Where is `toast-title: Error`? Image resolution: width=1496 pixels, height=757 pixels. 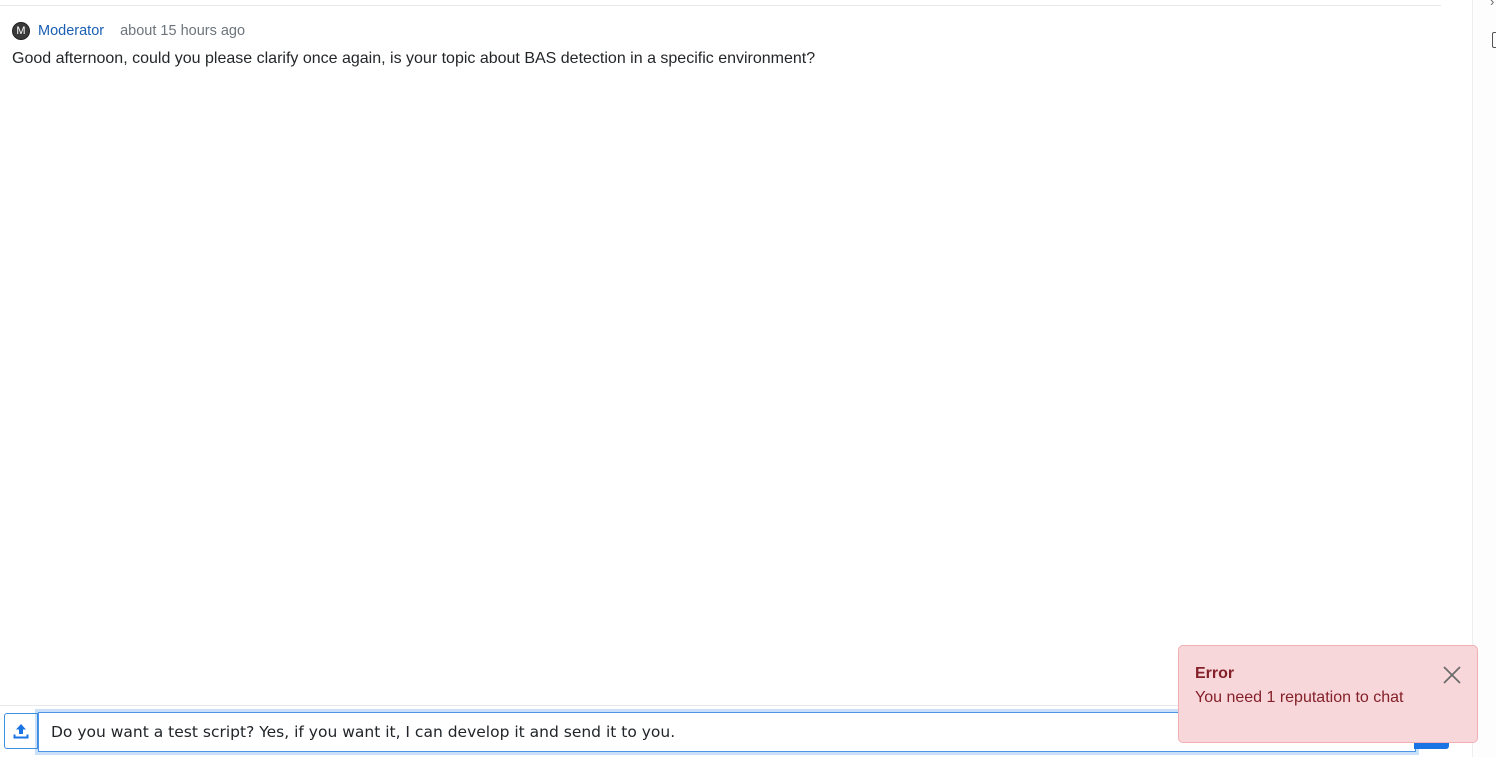
toast-title: Error is located at coordinates (1215, 673).